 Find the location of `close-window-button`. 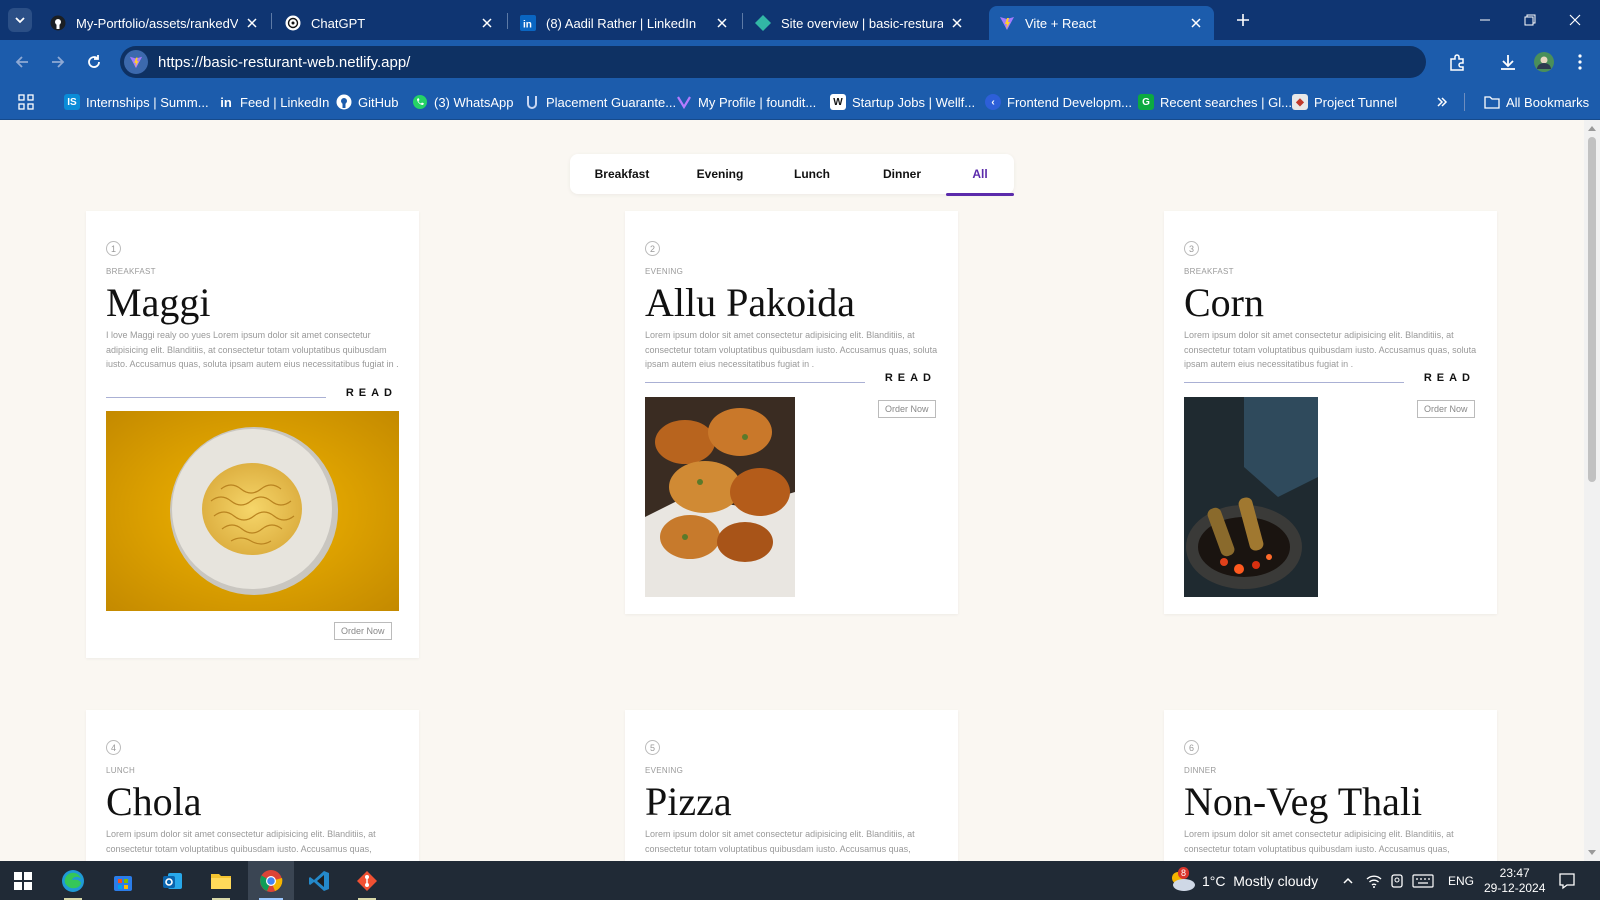

close-window-button is located at coordinates (1575, 20).